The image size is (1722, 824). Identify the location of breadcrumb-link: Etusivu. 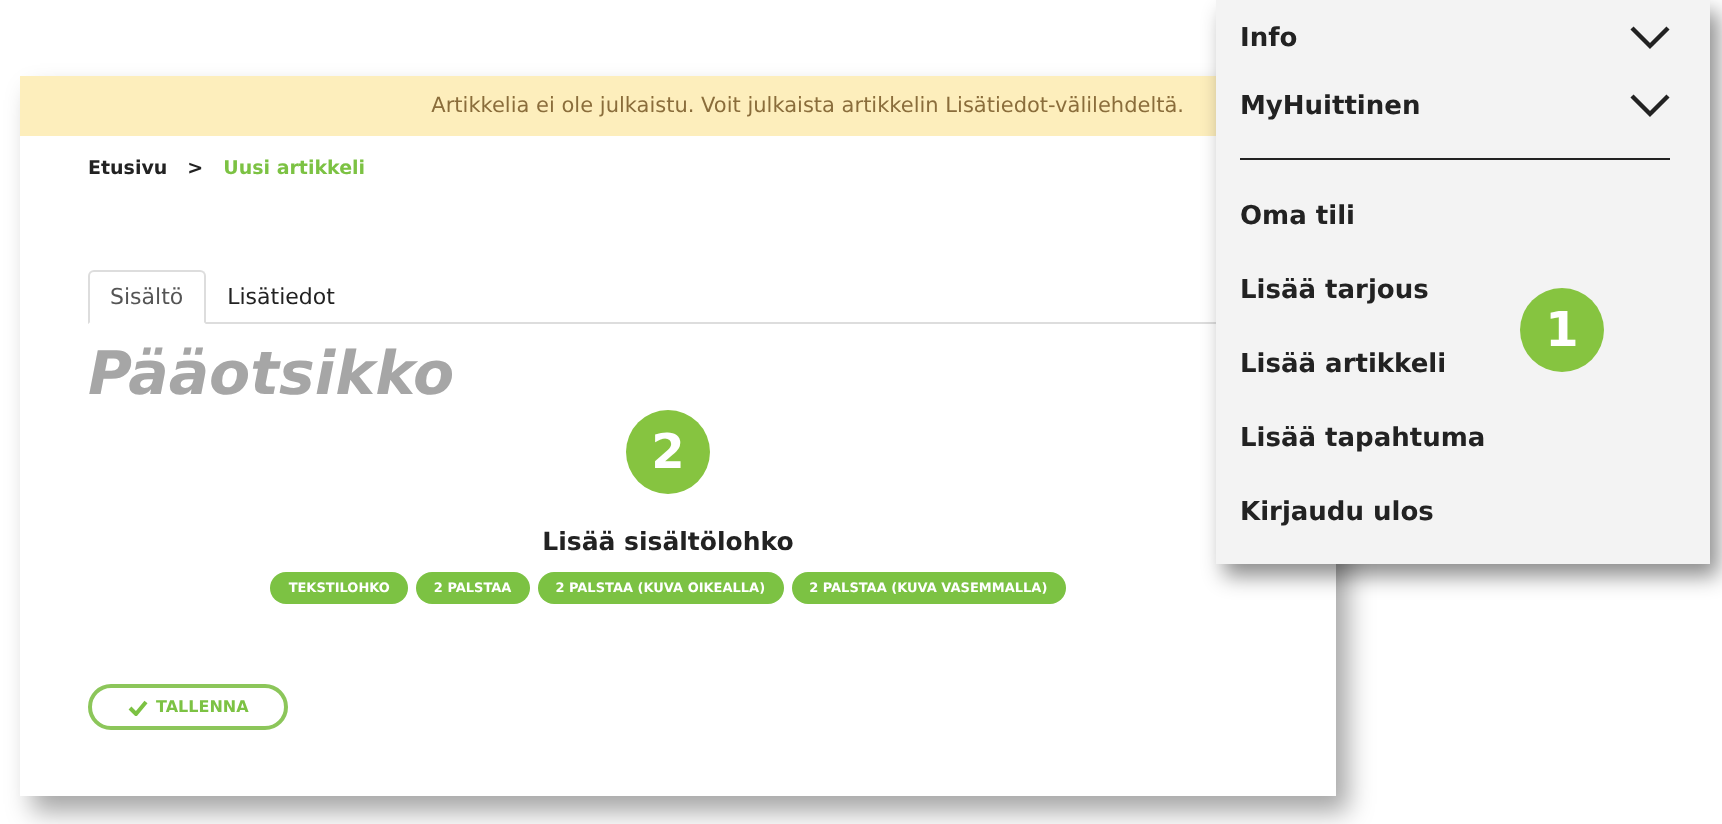
(128, 169).